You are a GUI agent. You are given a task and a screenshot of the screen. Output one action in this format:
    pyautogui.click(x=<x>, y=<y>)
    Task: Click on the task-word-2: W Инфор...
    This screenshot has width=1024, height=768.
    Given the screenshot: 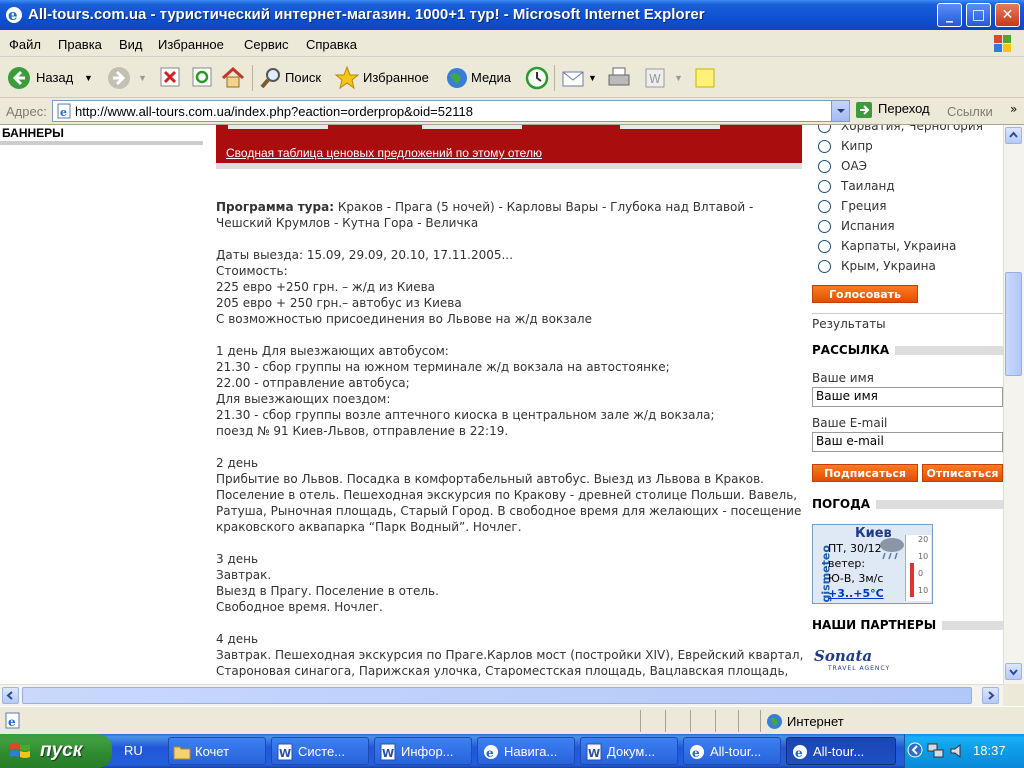 What is the action you would take?
    pyautogui.click(x=423, y=751)
    